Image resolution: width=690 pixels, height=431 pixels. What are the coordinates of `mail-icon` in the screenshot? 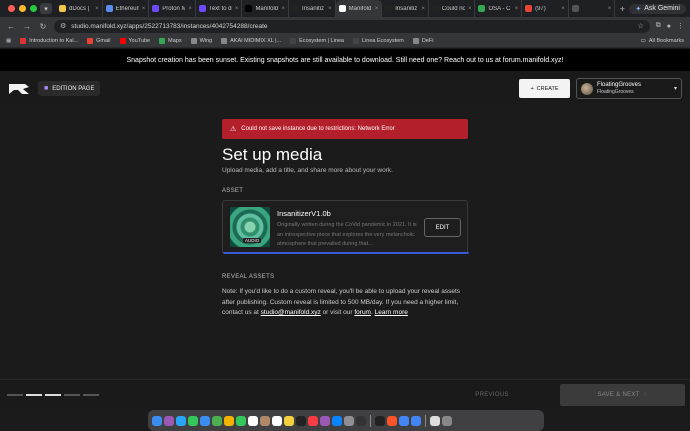 It's located at (205, 420).